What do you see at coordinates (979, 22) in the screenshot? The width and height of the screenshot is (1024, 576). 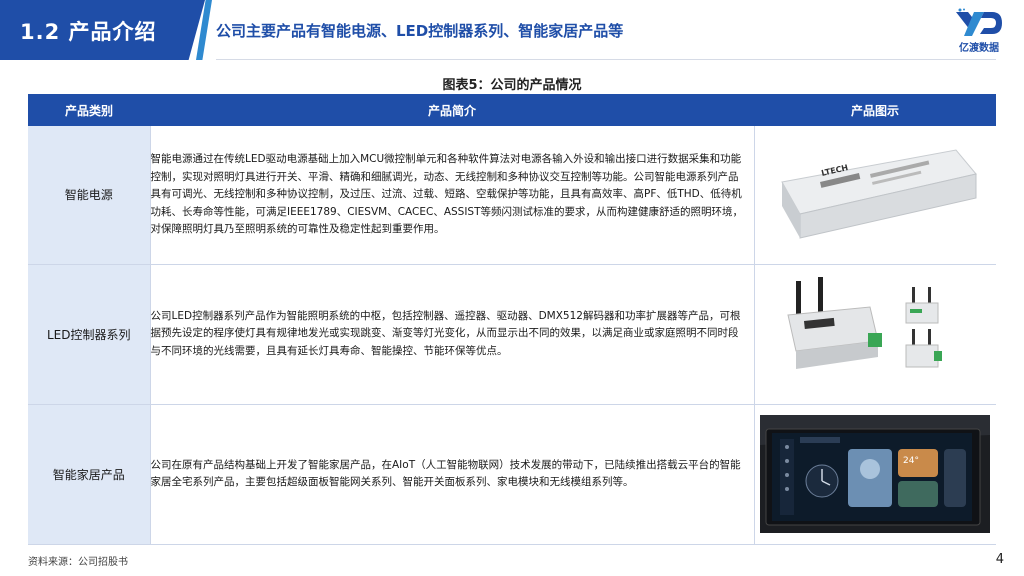 I see `logo-mark-icon` at bounding box center [979, 22].